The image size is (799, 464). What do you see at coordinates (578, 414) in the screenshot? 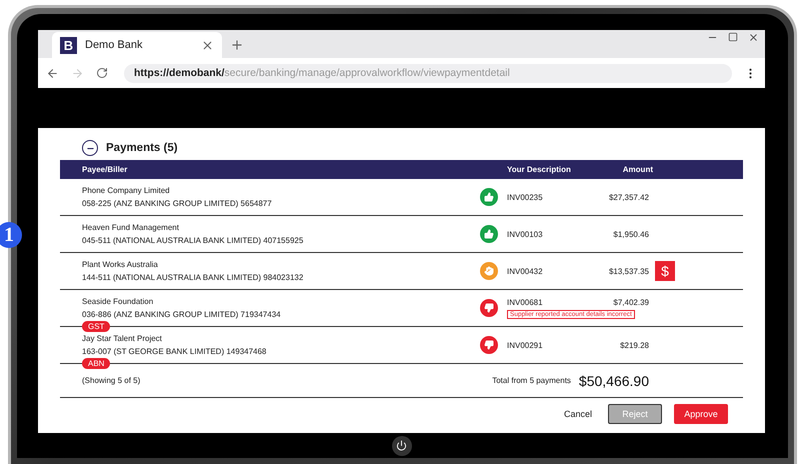
I see `cancel-link: Cancel` at bounding box center [578, 414].